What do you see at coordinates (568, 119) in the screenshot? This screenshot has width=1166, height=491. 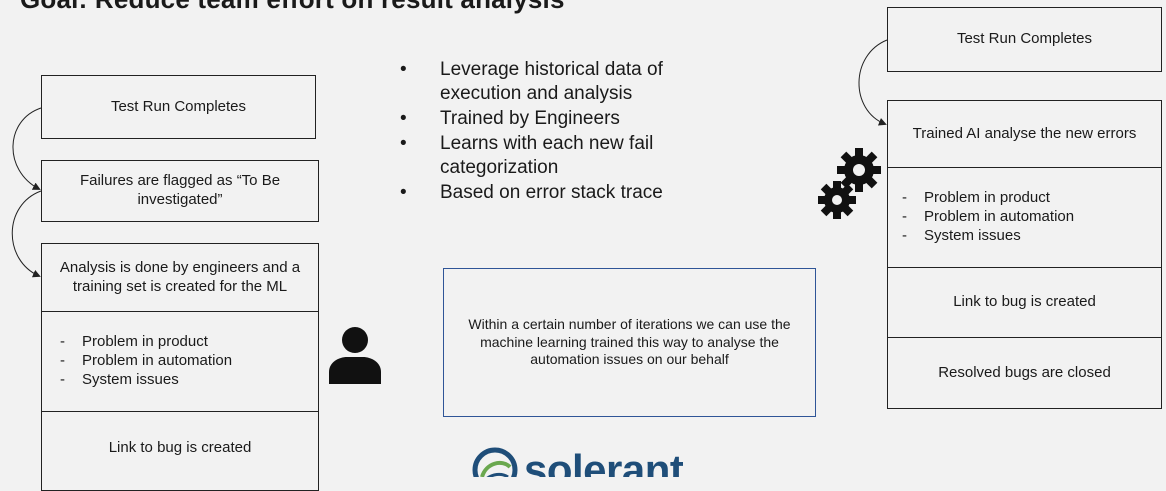 I see `bullet-item: Trained by Engineers` at bounding box center [568, 119].